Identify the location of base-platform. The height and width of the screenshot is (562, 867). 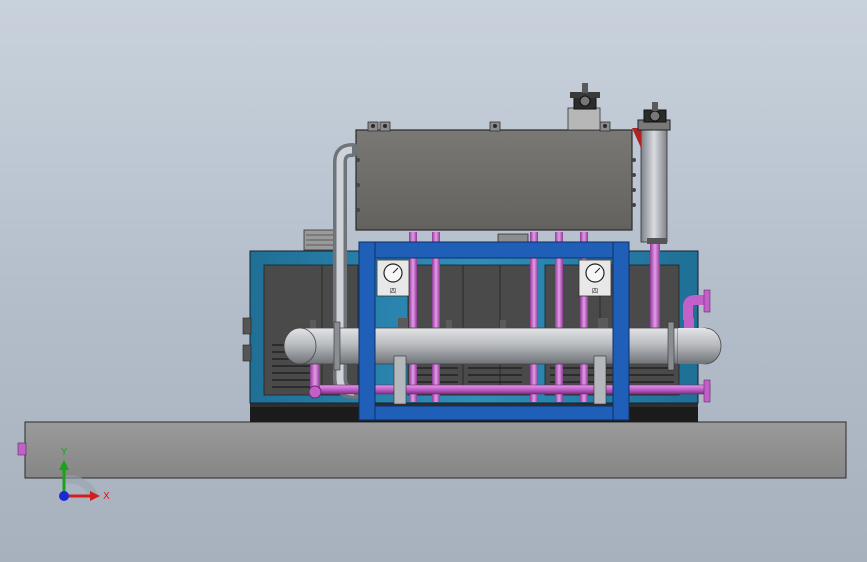
(432, 450).